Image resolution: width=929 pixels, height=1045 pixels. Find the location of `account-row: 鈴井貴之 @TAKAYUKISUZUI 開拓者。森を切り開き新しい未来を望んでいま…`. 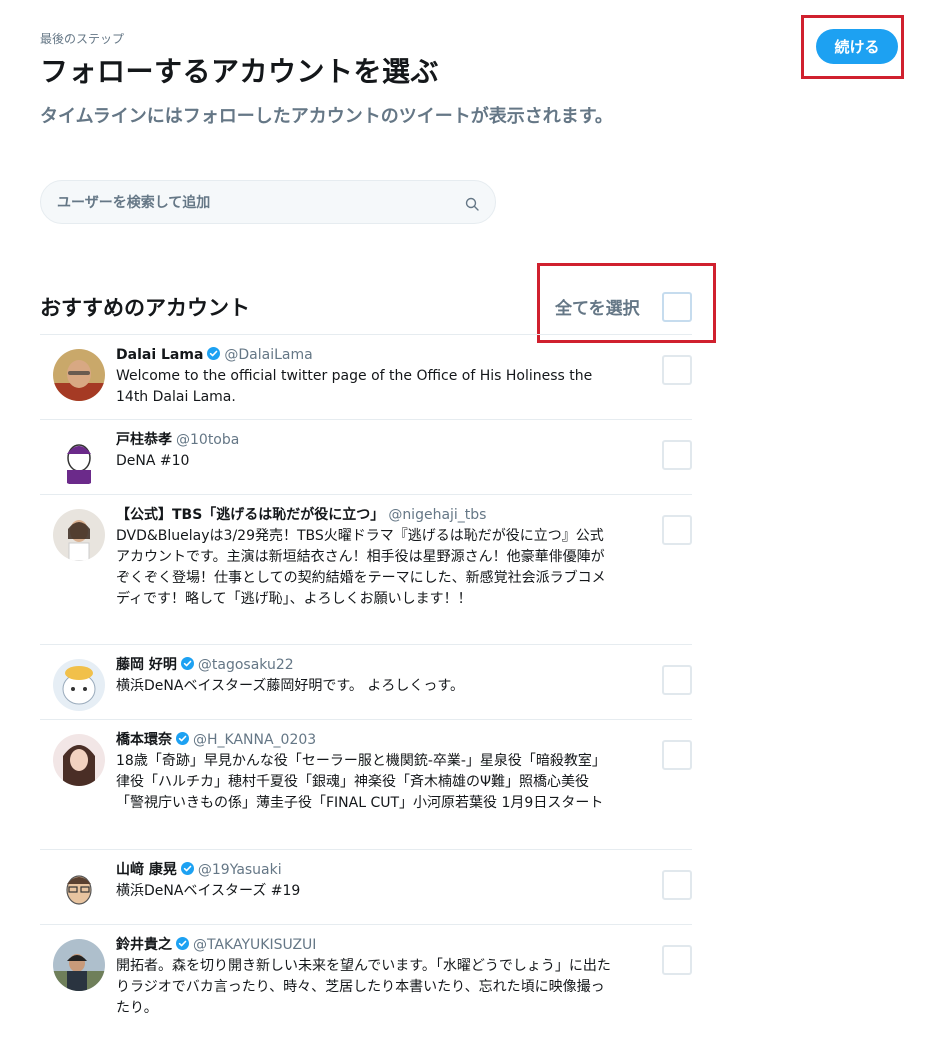

account-row: 鈴井貴之 @TAKAYUKISUZUI 開拓者。森を切り開き新しい未来を望んでいま… is located at coordinates (366, 985).